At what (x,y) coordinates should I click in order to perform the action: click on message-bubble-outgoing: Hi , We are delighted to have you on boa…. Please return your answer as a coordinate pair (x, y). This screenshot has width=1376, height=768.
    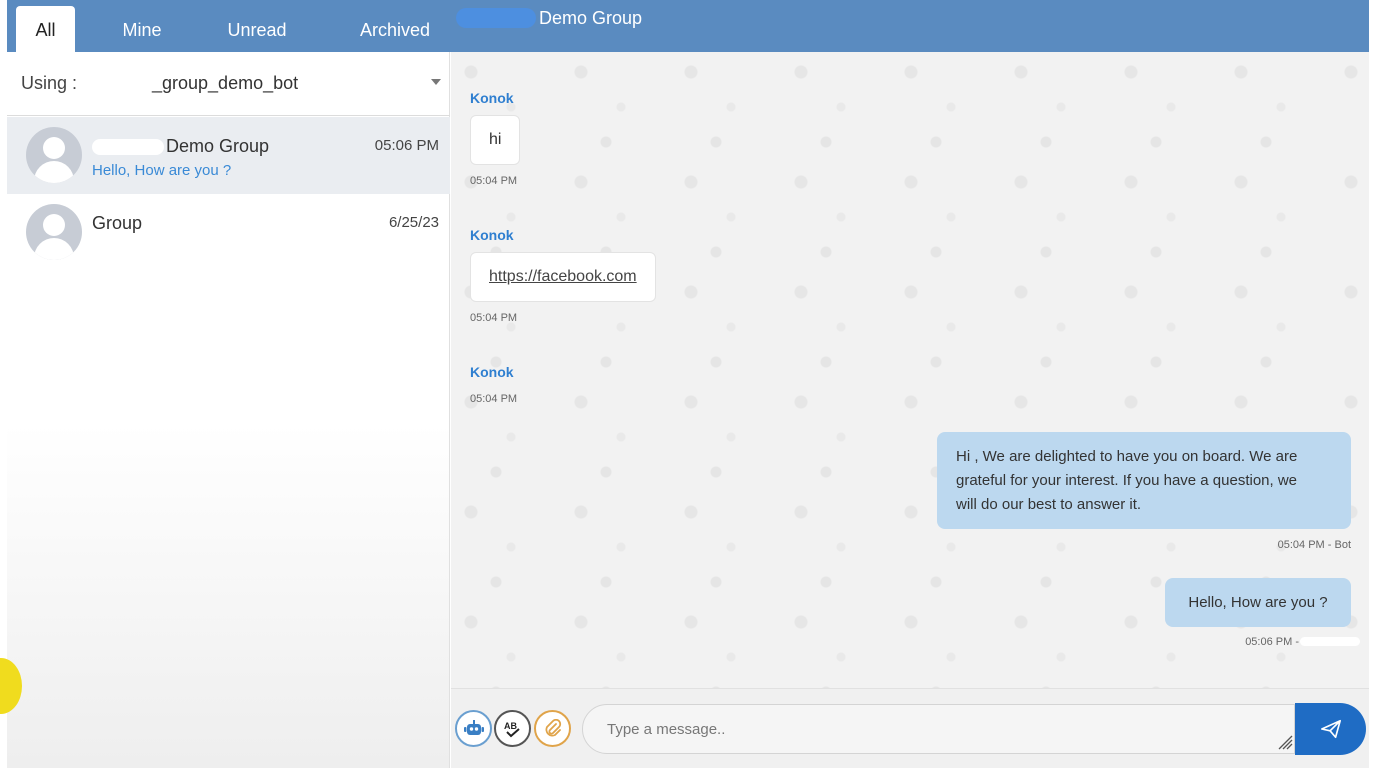
    Looking at the image, I should click on (1144, 480).